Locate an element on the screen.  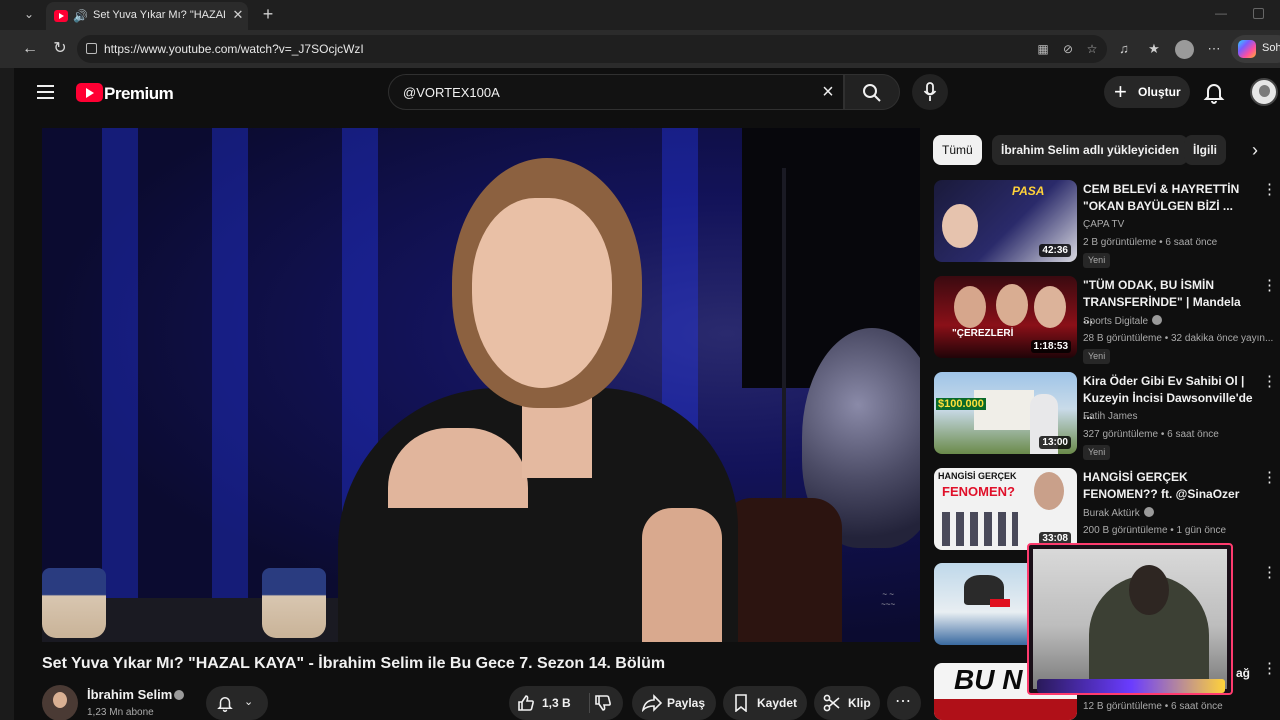
recommendation-thumbnail: "ÇEREZLERİ 1:18:53 is located at coordinates (1005, 317).